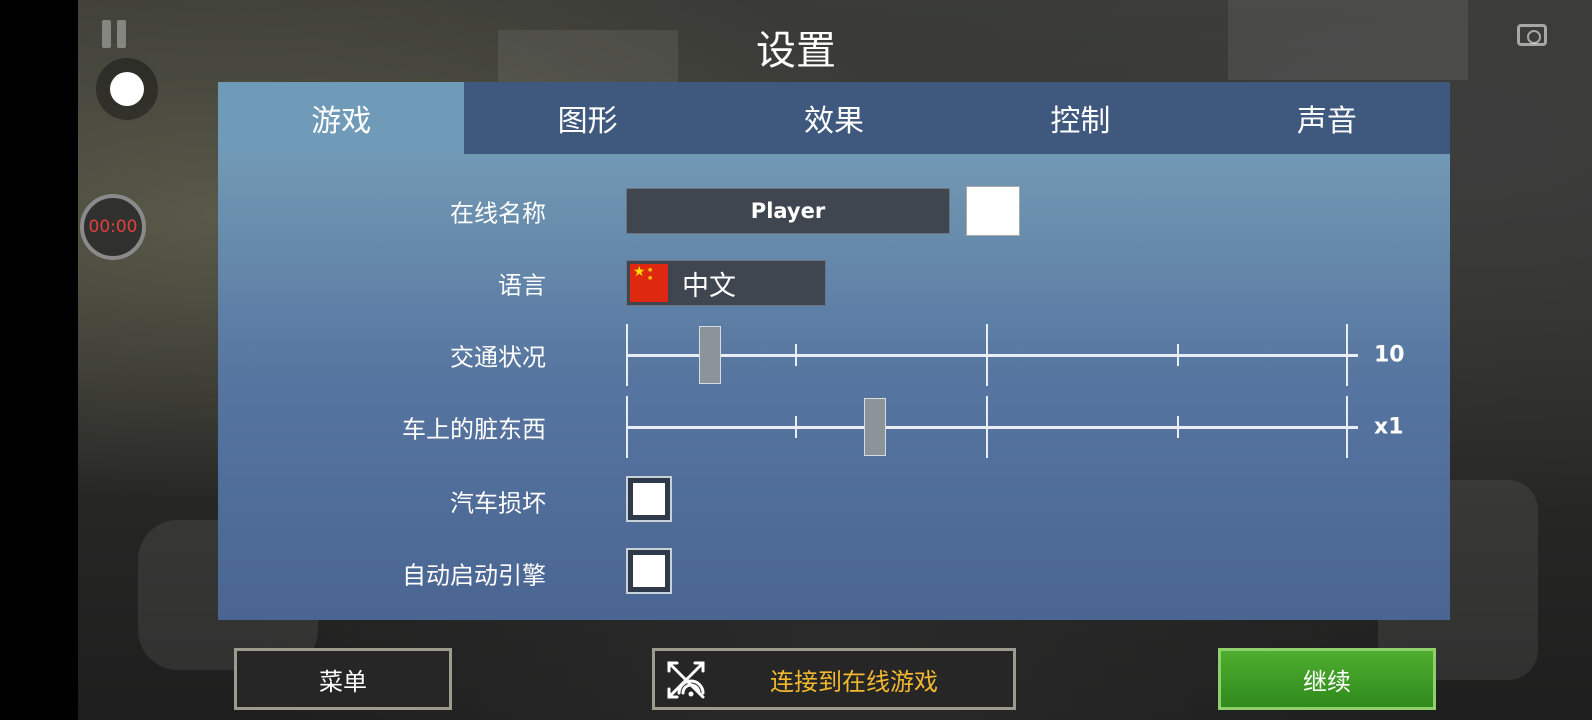  I want to click on menu-button-label: 菜单, so click(343, 681).